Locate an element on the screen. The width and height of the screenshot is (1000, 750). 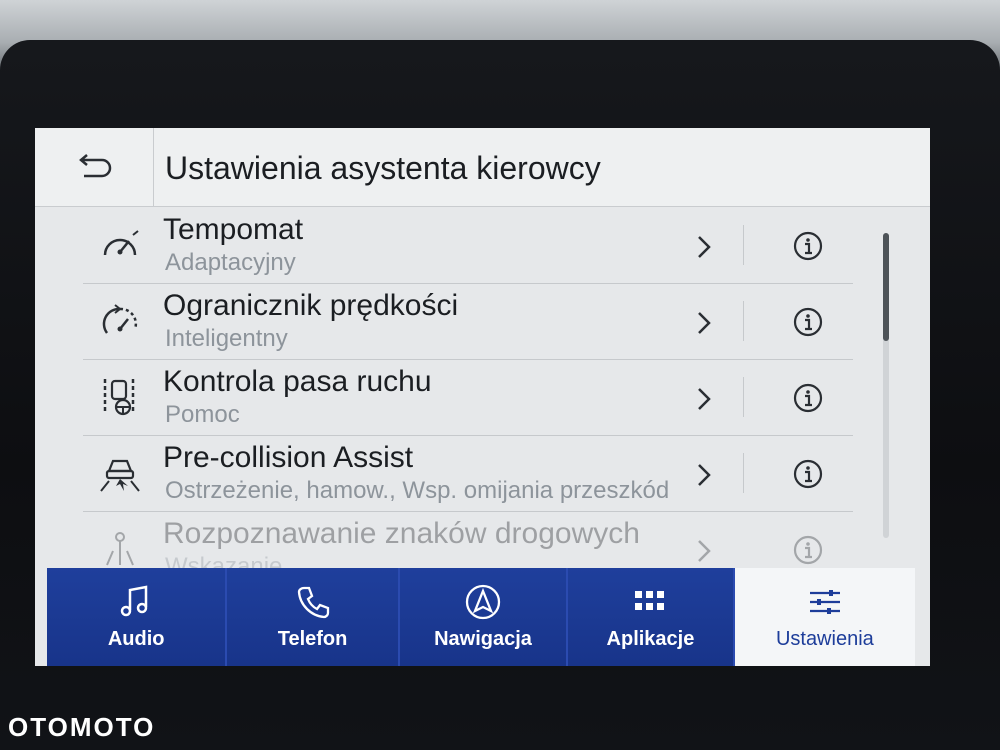
list-item-label: Kontrola pasa ruchu is located at coordinates (297, 381).